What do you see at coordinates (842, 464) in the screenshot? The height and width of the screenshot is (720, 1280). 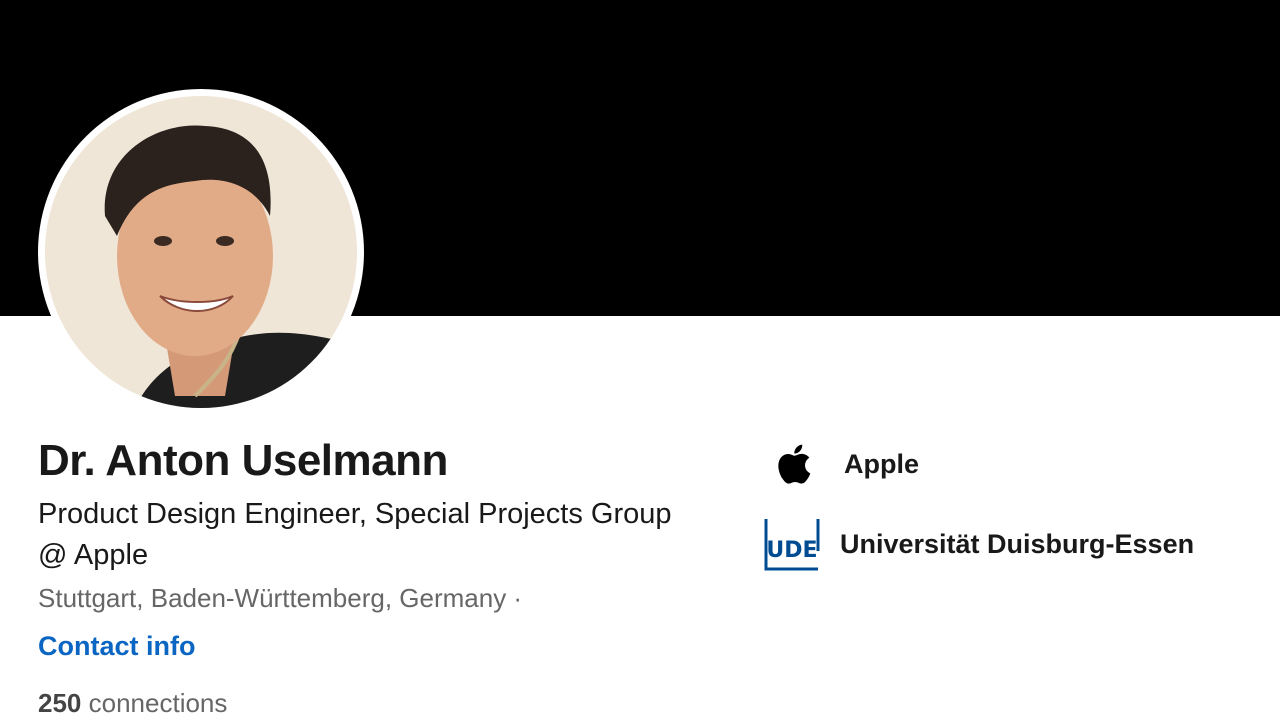 I see `current-company-apple: Apple` at bounding box center [842, 464].